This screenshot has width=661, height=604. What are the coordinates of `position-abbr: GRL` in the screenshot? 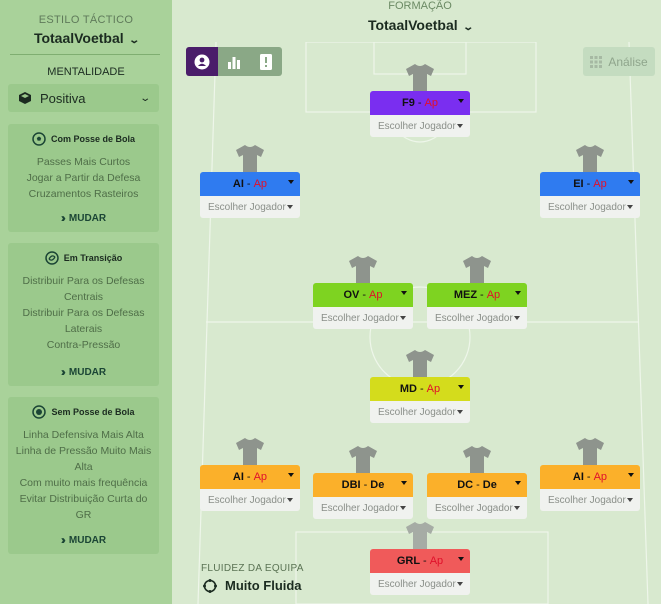 It's located at (408, 561).